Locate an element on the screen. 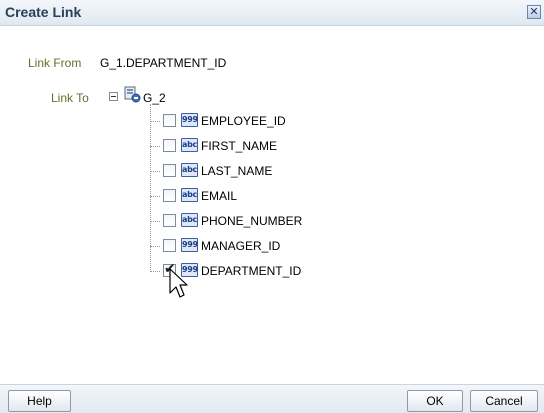  link-from-value: G_1.DEPARTMENT_ID is located at coordinates (163, 63).